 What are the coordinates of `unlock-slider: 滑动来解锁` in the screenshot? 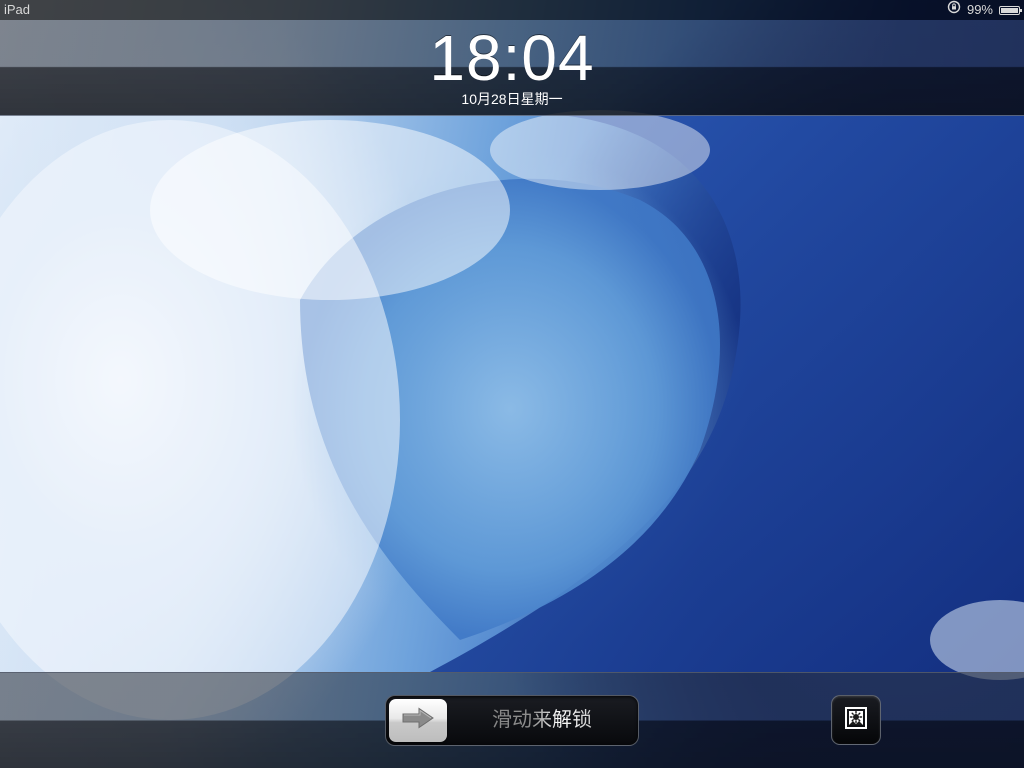 It's located at (512, 720).